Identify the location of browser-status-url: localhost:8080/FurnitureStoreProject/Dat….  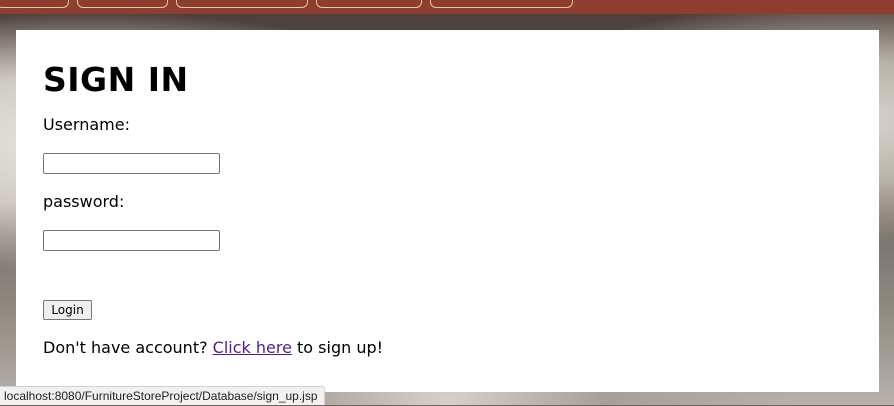
(162, 395).